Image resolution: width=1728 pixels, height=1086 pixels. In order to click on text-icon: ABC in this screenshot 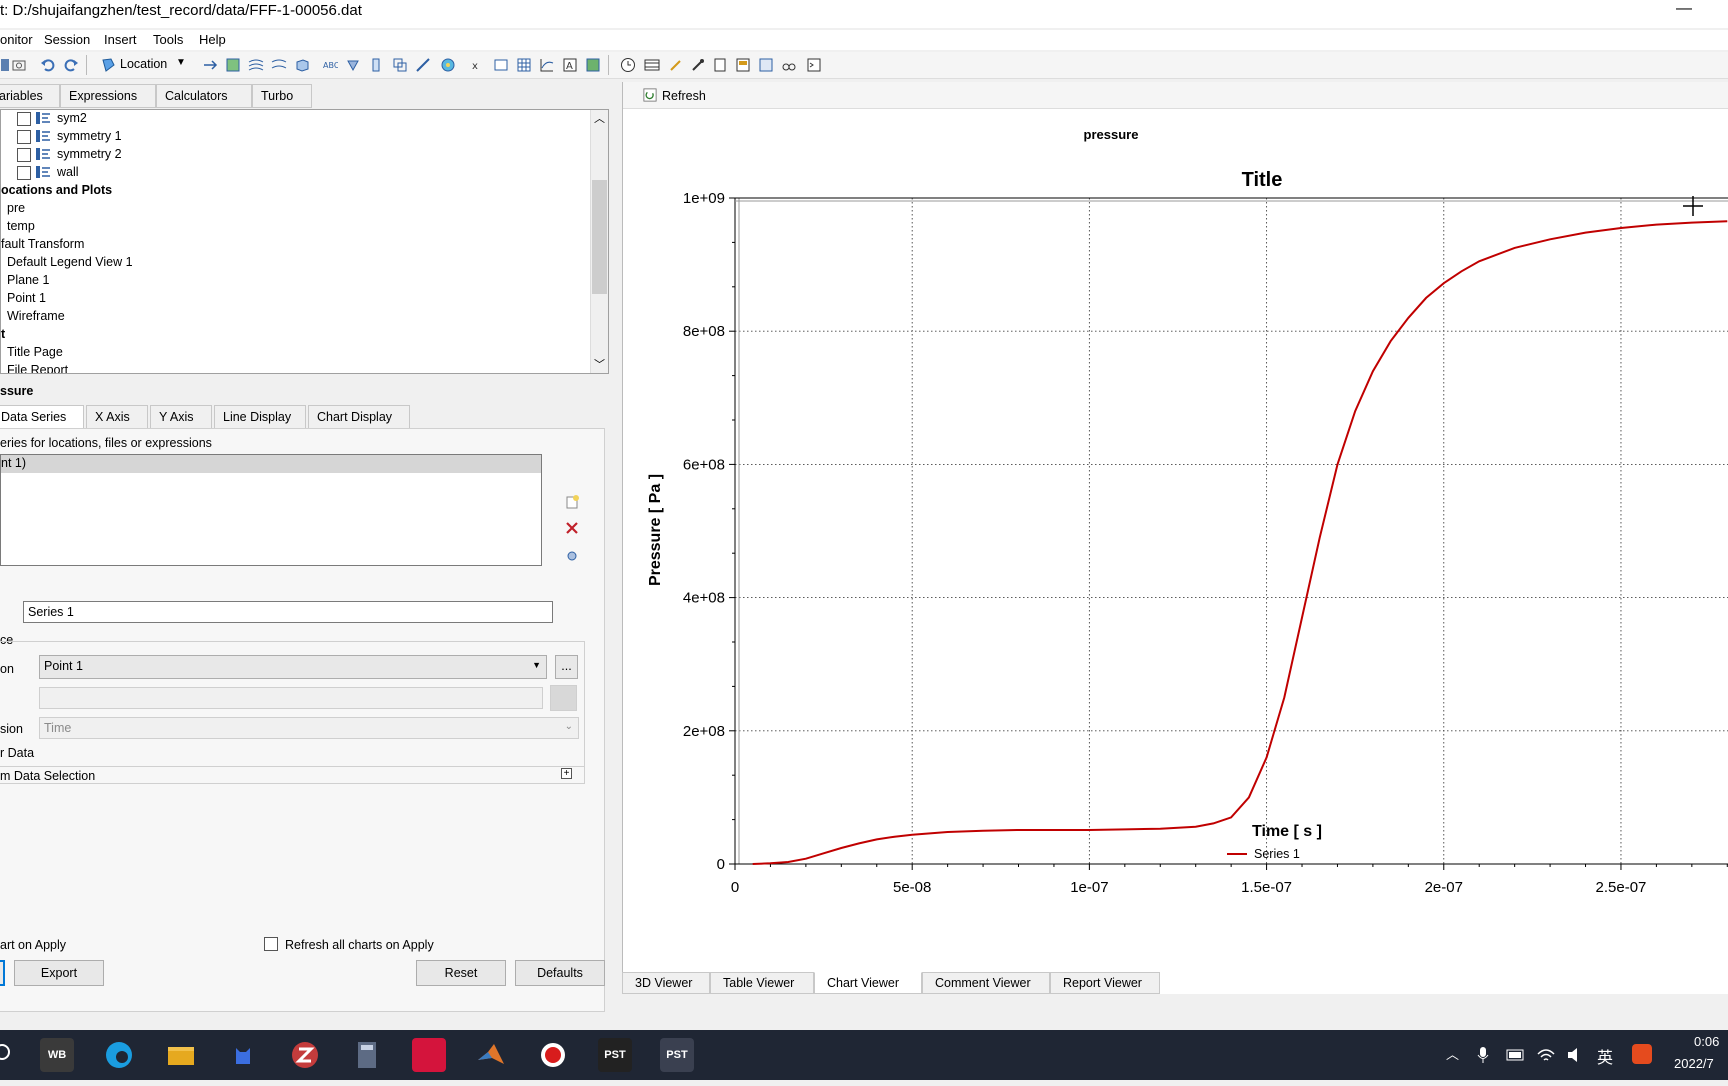, I will do `click(330, 65)`.